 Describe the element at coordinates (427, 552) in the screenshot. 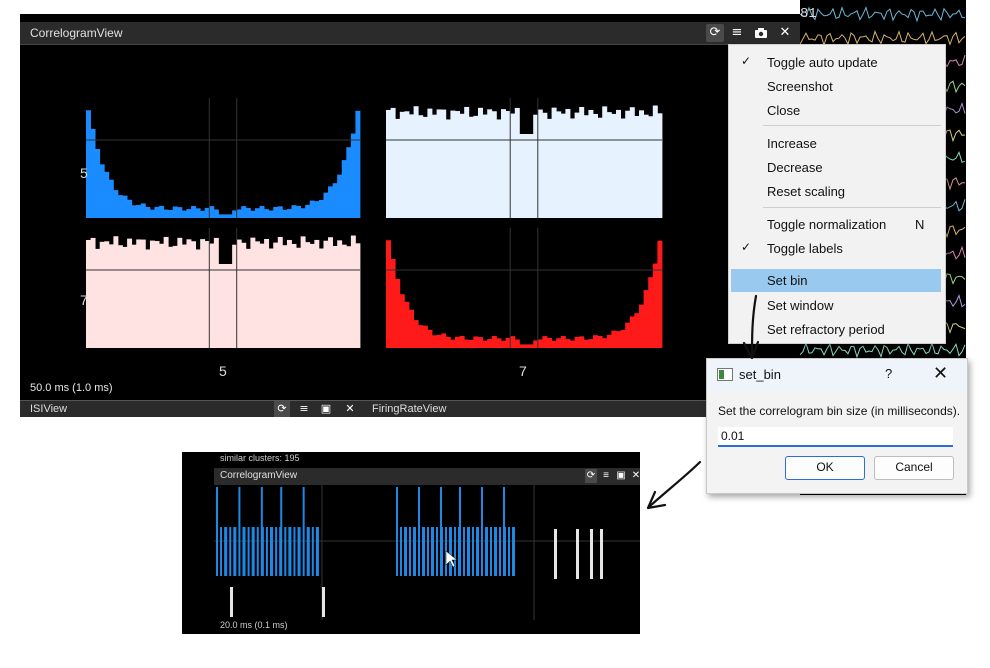

I see `inset-correlogram-plot` at that location.